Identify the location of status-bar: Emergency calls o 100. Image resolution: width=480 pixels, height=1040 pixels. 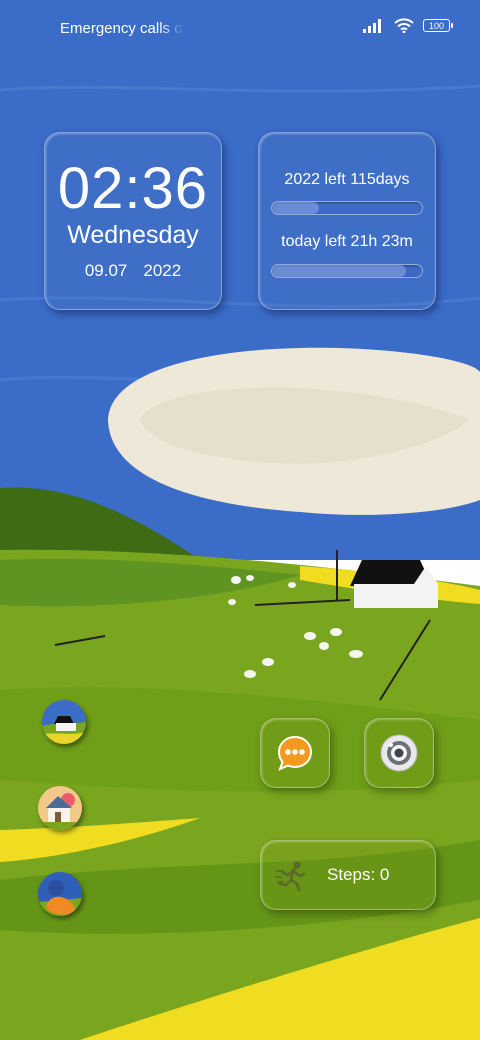
(240, 28).